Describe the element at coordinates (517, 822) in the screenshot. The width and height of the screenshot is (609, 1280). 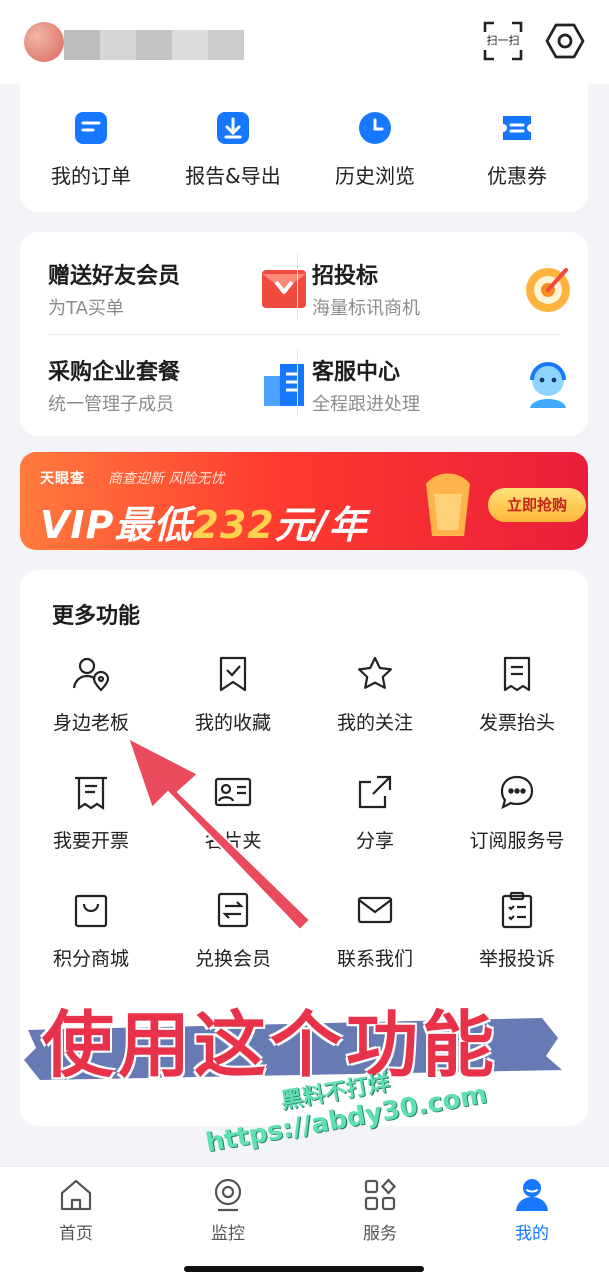
I see `feature-subscribe-service-account: 订阅服务号` at that location.